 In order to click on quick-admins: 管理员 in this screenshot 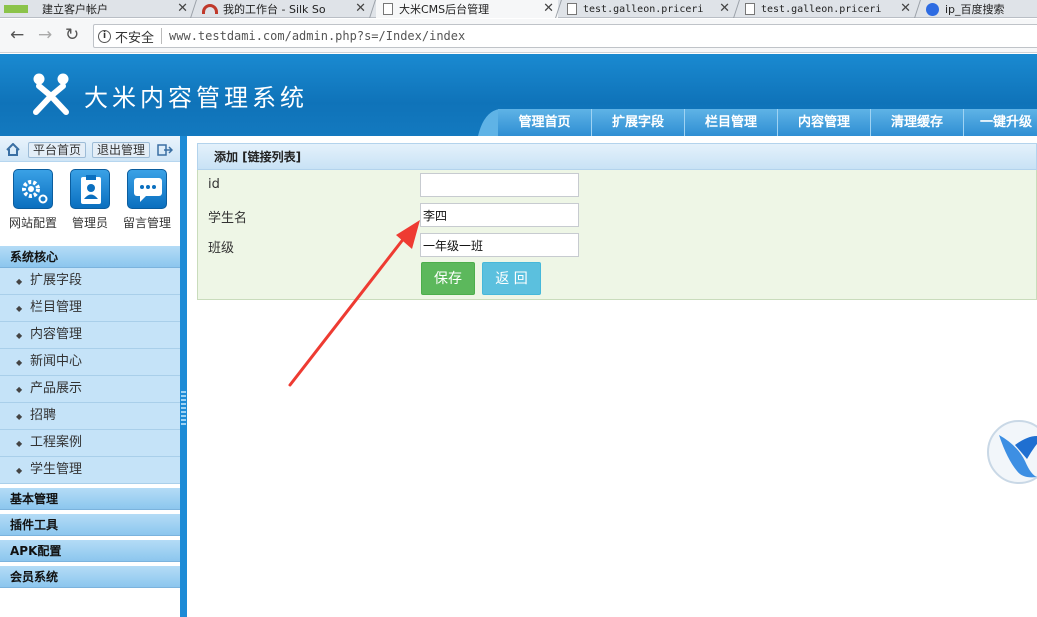, I will do `click(90, 200)`.